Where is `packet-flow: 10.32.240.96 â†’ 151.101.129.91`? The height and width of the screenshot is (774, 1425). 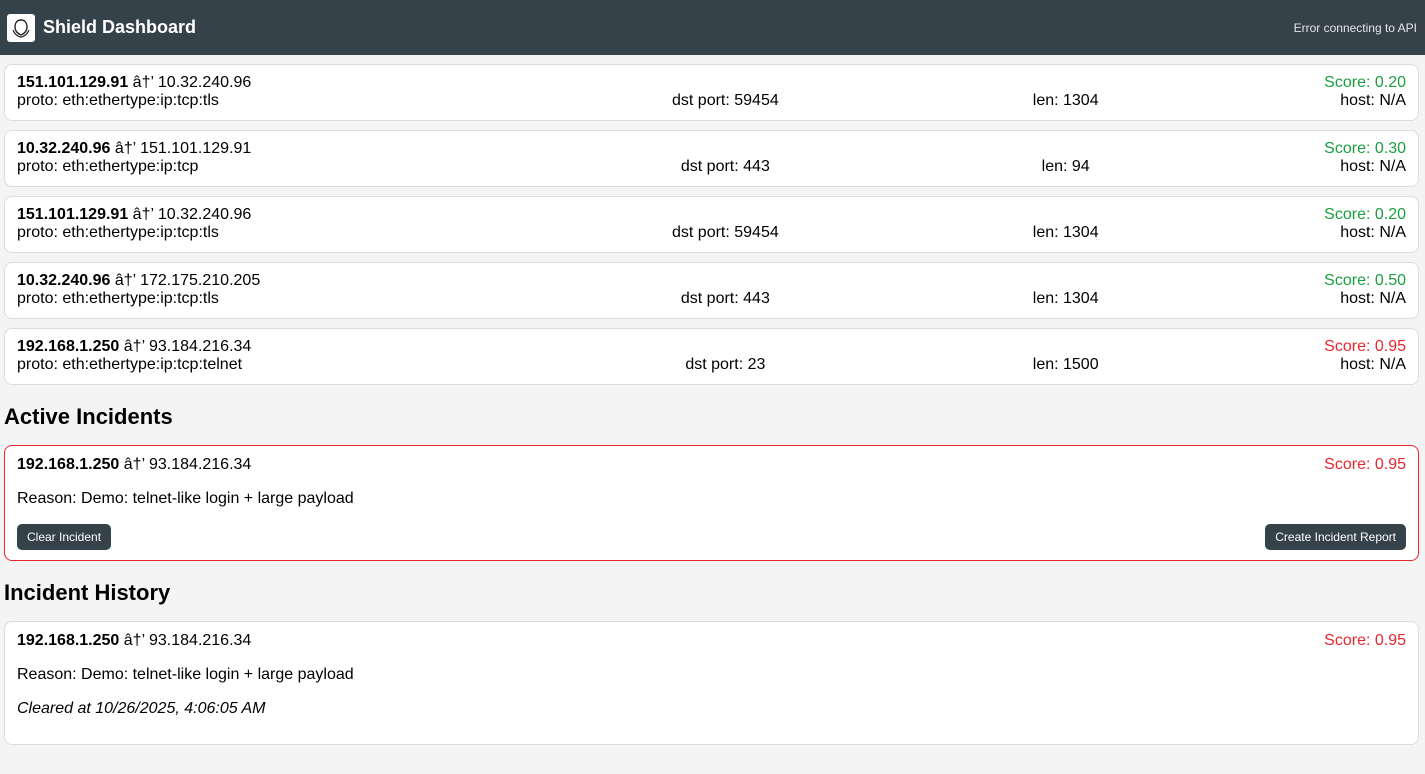
packet-flow: 10.32.240.96 â†’ 151.101.129.91 is located at coordinates (134, 149).